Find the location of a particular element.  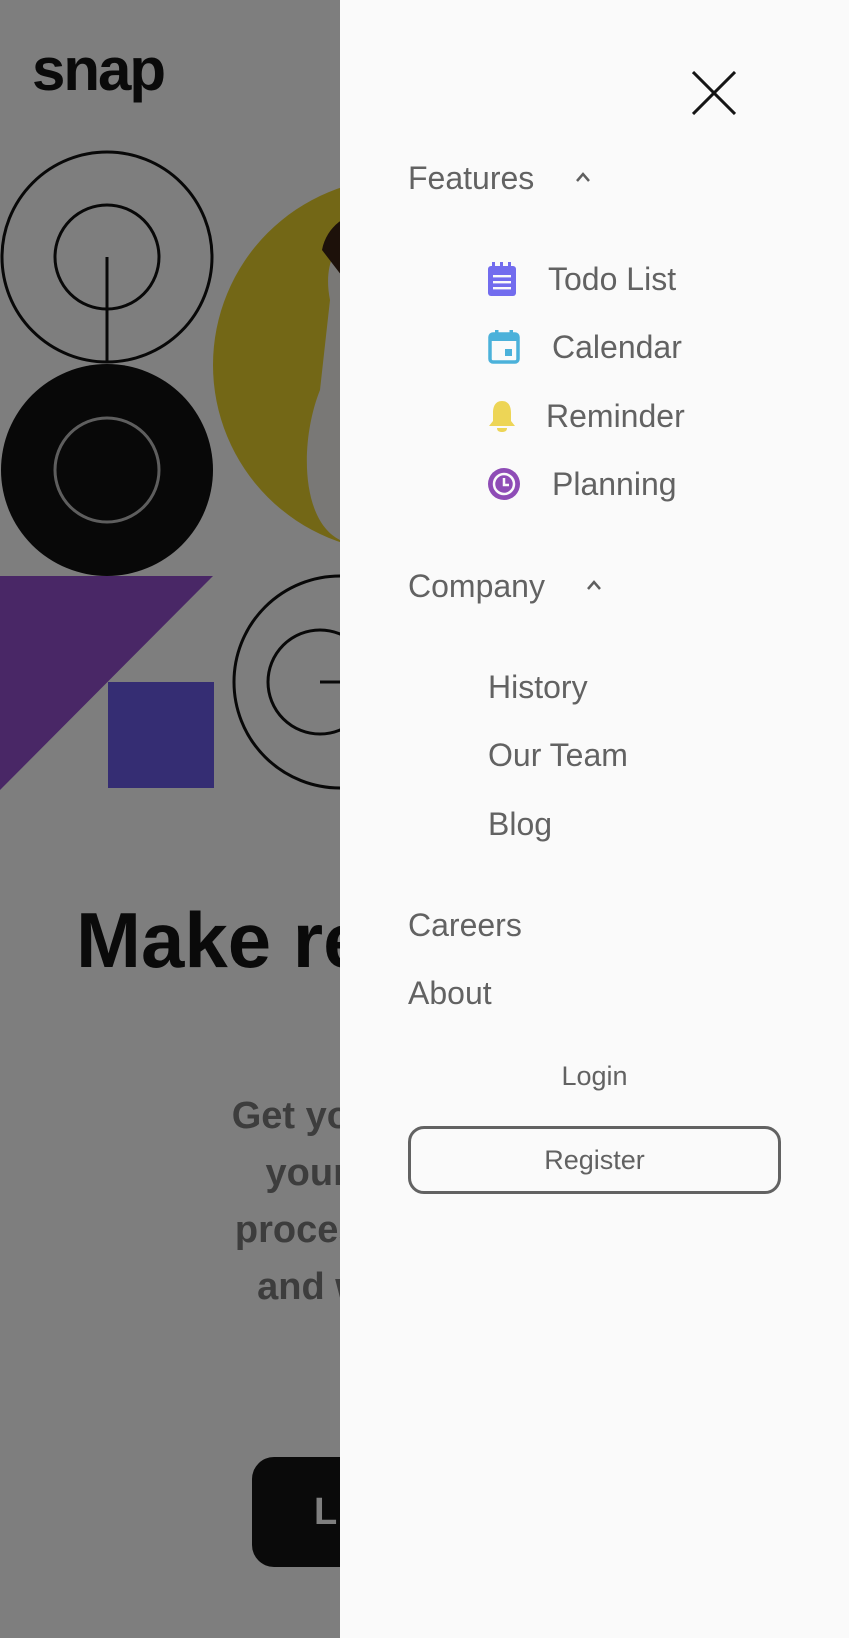

todo-list-icon is located at coordinates (502, 279).